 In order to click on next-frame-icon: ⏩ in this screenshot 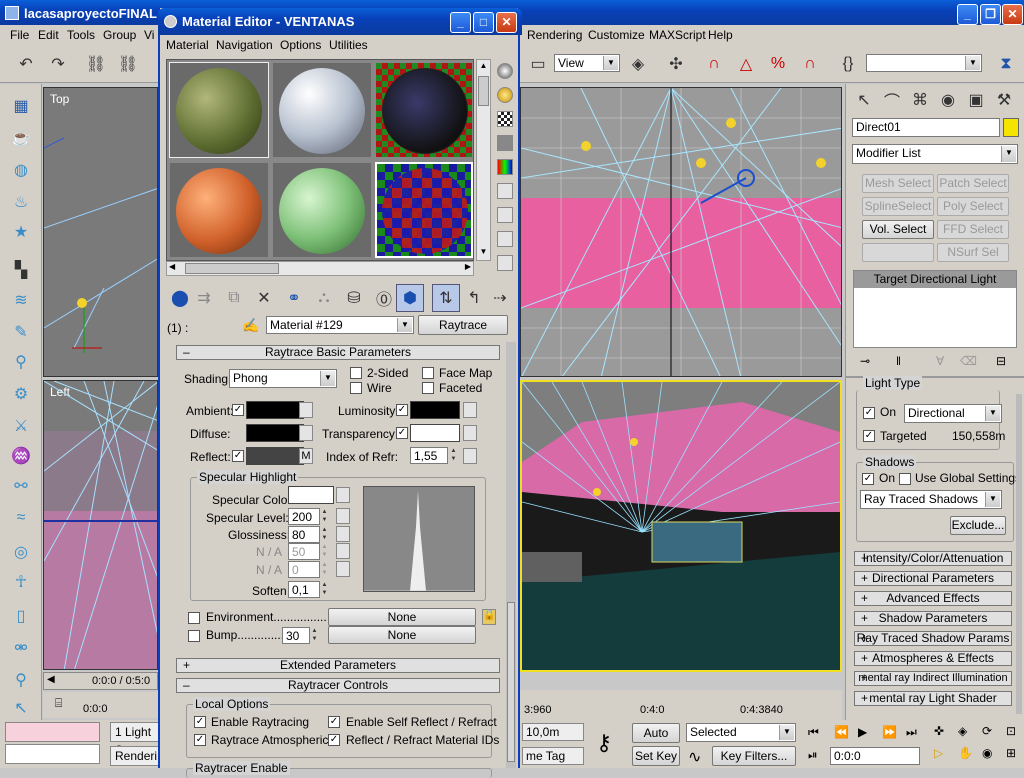, I will do `click(889, 732)`.